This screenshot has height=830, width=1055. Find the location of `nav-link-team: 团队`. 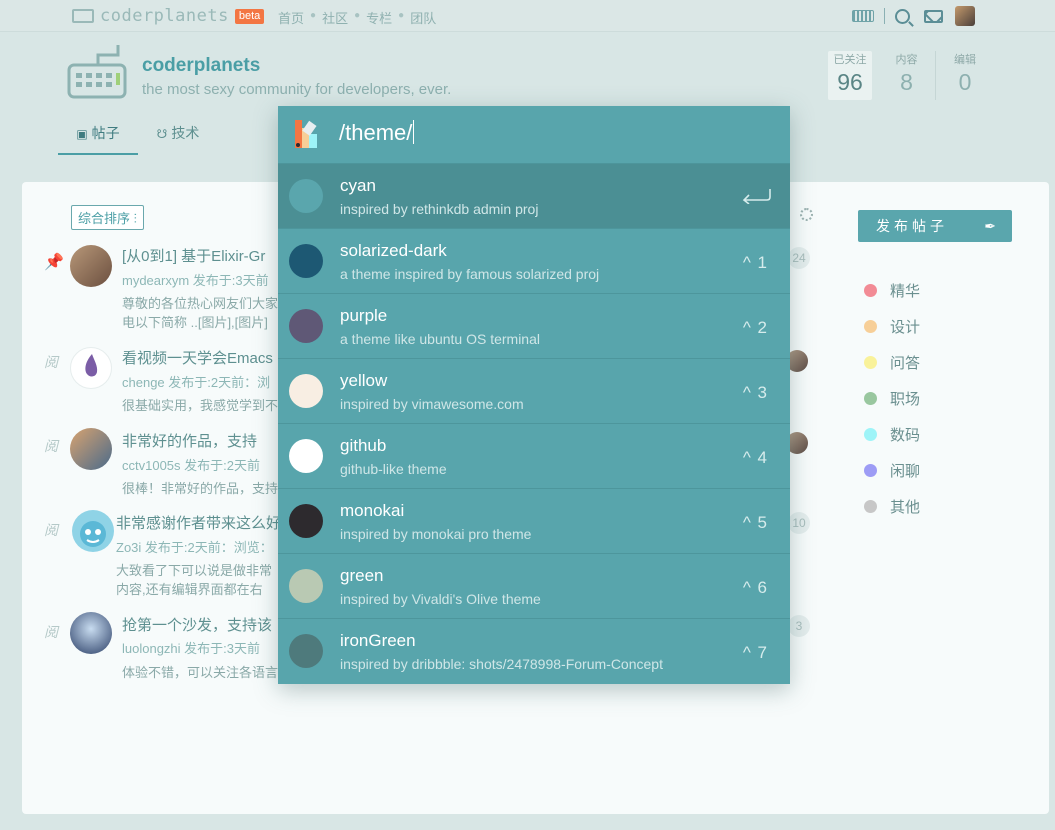

nav-link-team: 团队 is located at coordinates (423, 17).